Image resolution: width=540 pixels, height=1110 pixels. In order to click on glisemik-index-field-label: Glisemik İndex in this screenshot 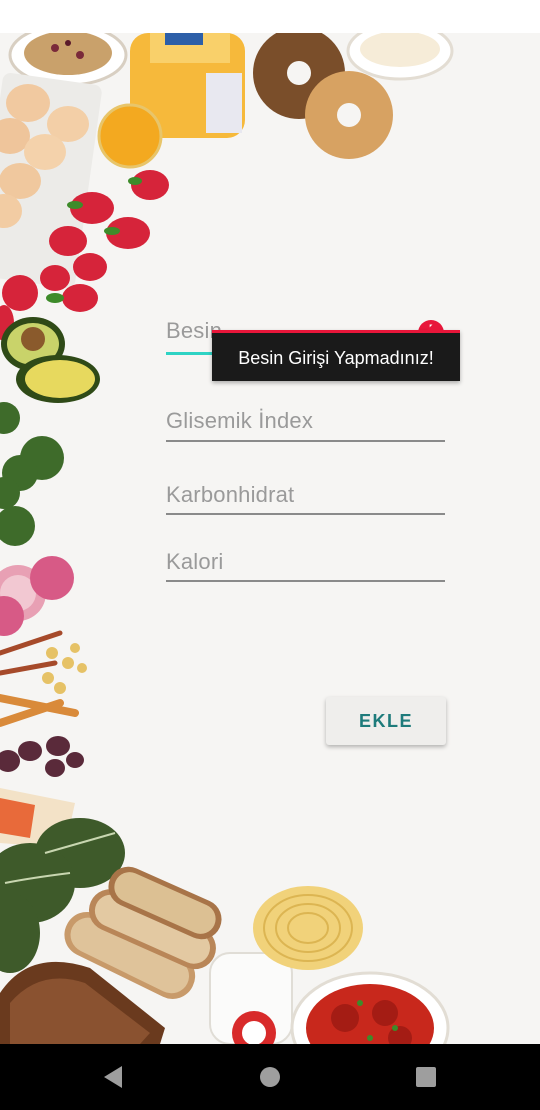, I will do `click(240, 420)`.